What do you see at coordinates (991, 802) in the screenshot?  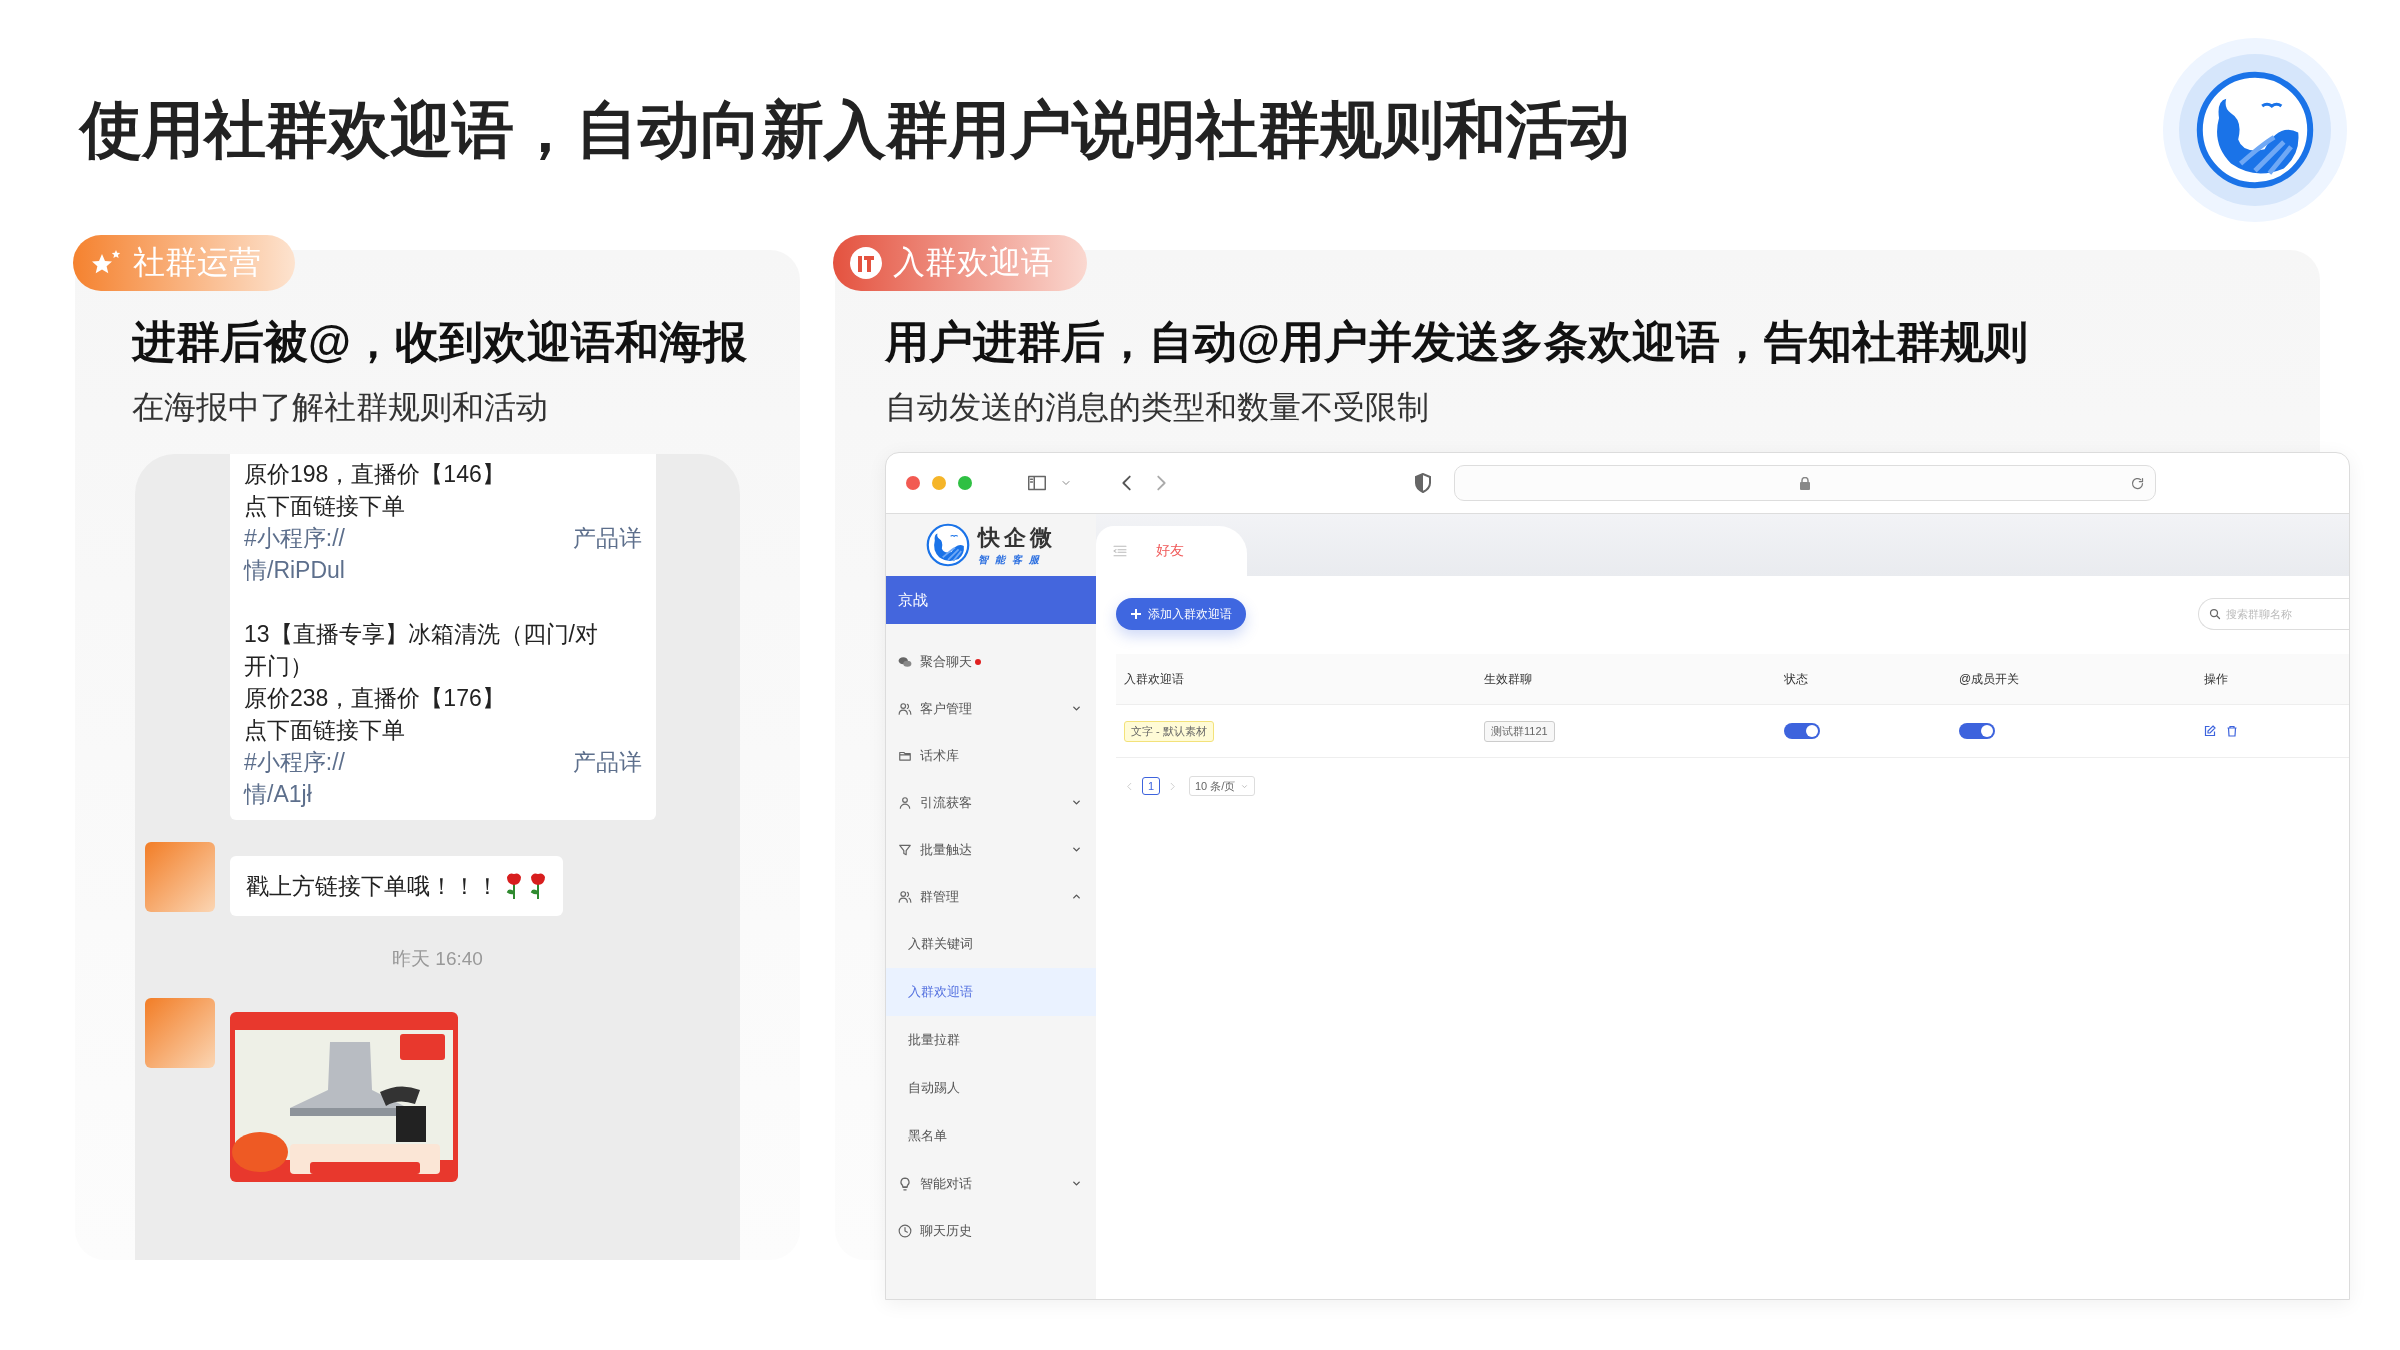 I see `sidebar-item: 引流获客` at bounding box center [991, 802].